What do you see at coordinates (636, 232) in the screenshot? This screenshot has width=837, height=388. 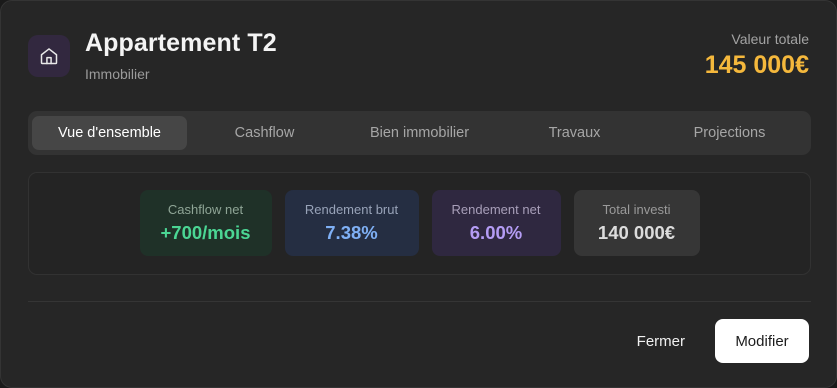 I see `stat-value: 140 000€` at bounding box center [636, 232].